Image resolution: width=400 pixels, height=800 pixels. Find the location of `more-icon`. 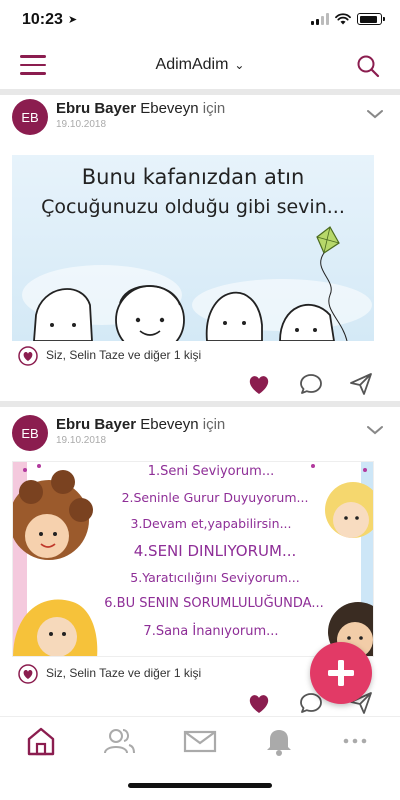

more-icon is located at coordinates (355, 741).